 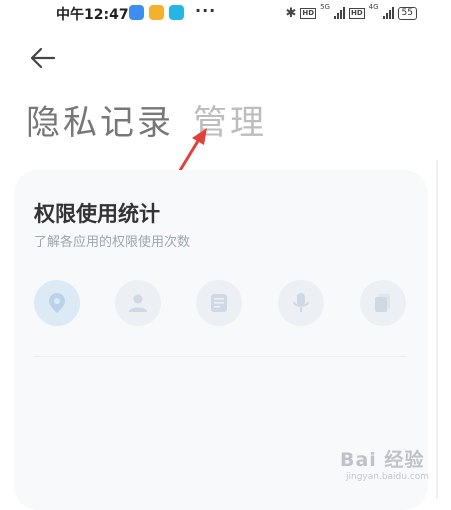 I want to click on bluetooth-icon: ✱, so click(x=291, y=13).